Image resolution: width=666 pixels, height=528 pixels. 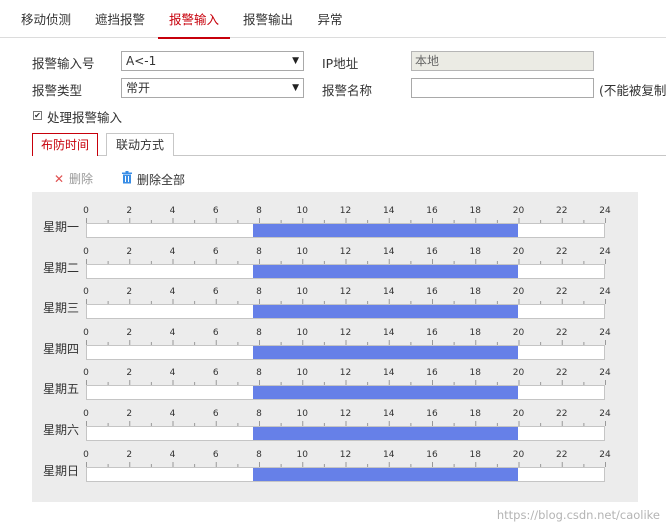 What do you see at coordinates (349, 144) in the screenshot?
I see `sub-tab-bar: 布防时间 联动方式` at bounding box center [349, 144].